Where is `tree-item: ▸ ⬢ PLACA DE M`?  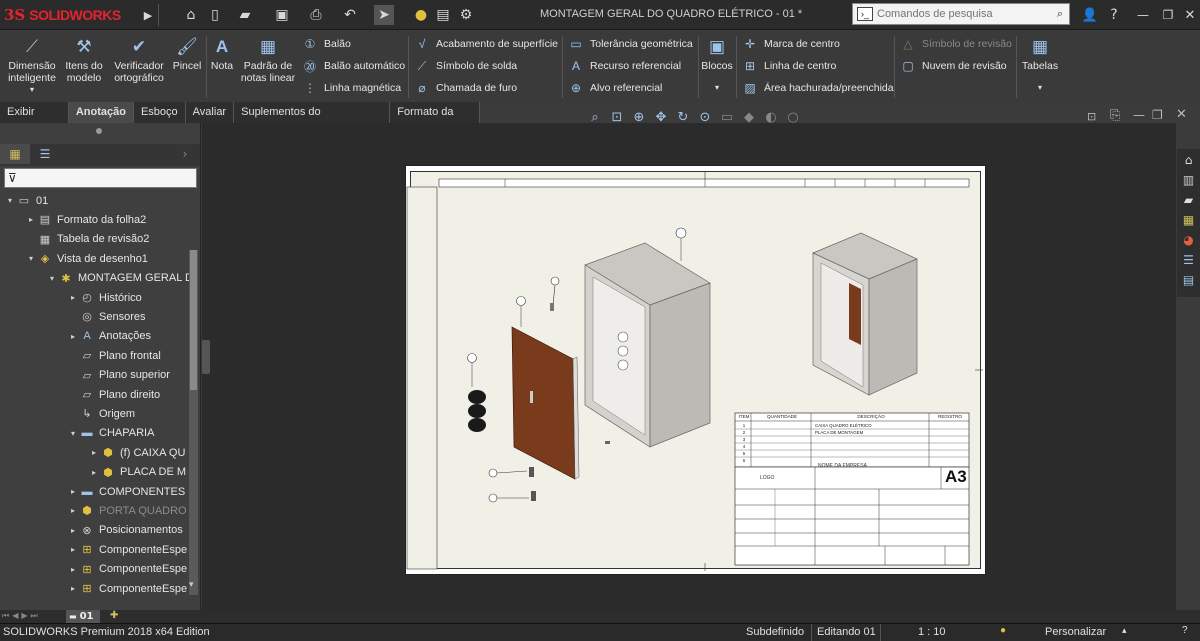 tree-item: ▸ ⬢ PLACA DE M is located at coordinates (93, 472).